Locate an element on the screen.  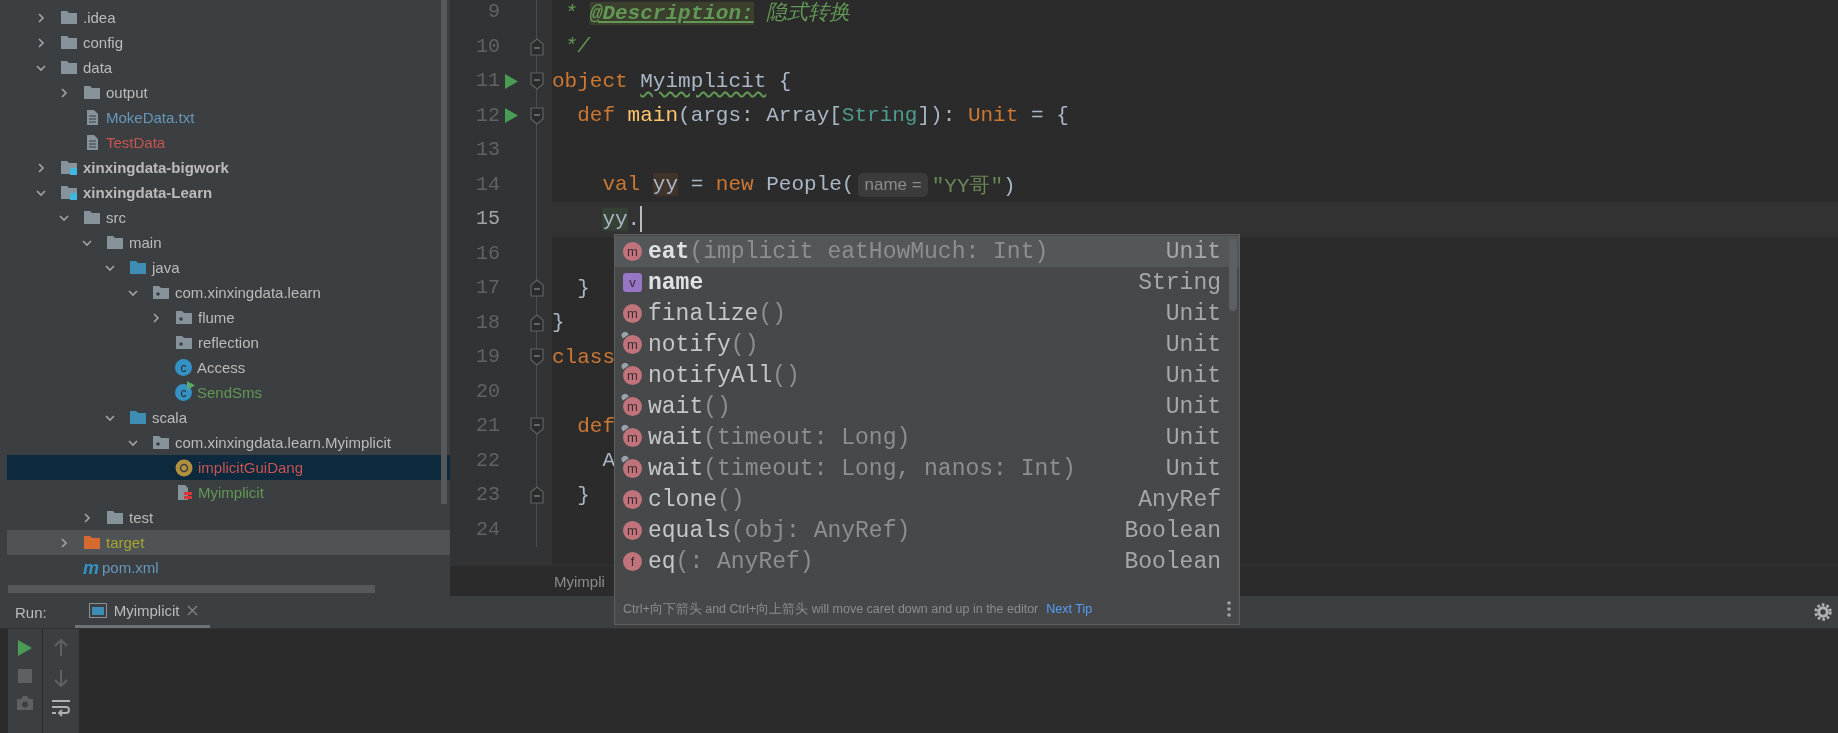
tree-item: xinxingdata-bigwork is located at coordinates (228, 167).